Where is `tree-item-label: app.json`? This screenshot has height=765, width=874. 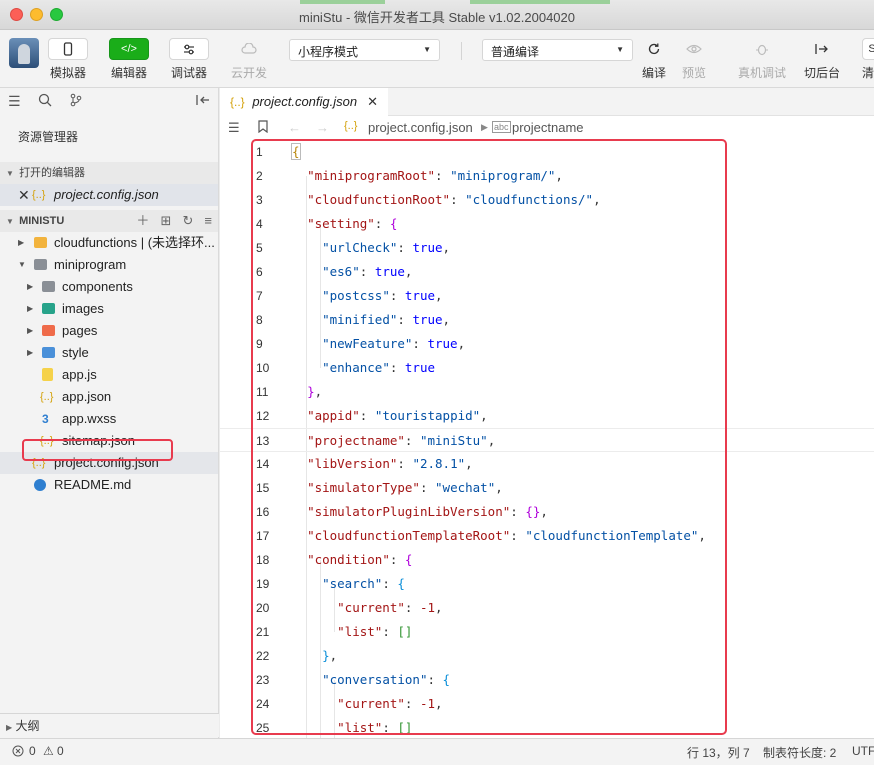 tree-item-label: app.json is located at coordinates (87, 396).